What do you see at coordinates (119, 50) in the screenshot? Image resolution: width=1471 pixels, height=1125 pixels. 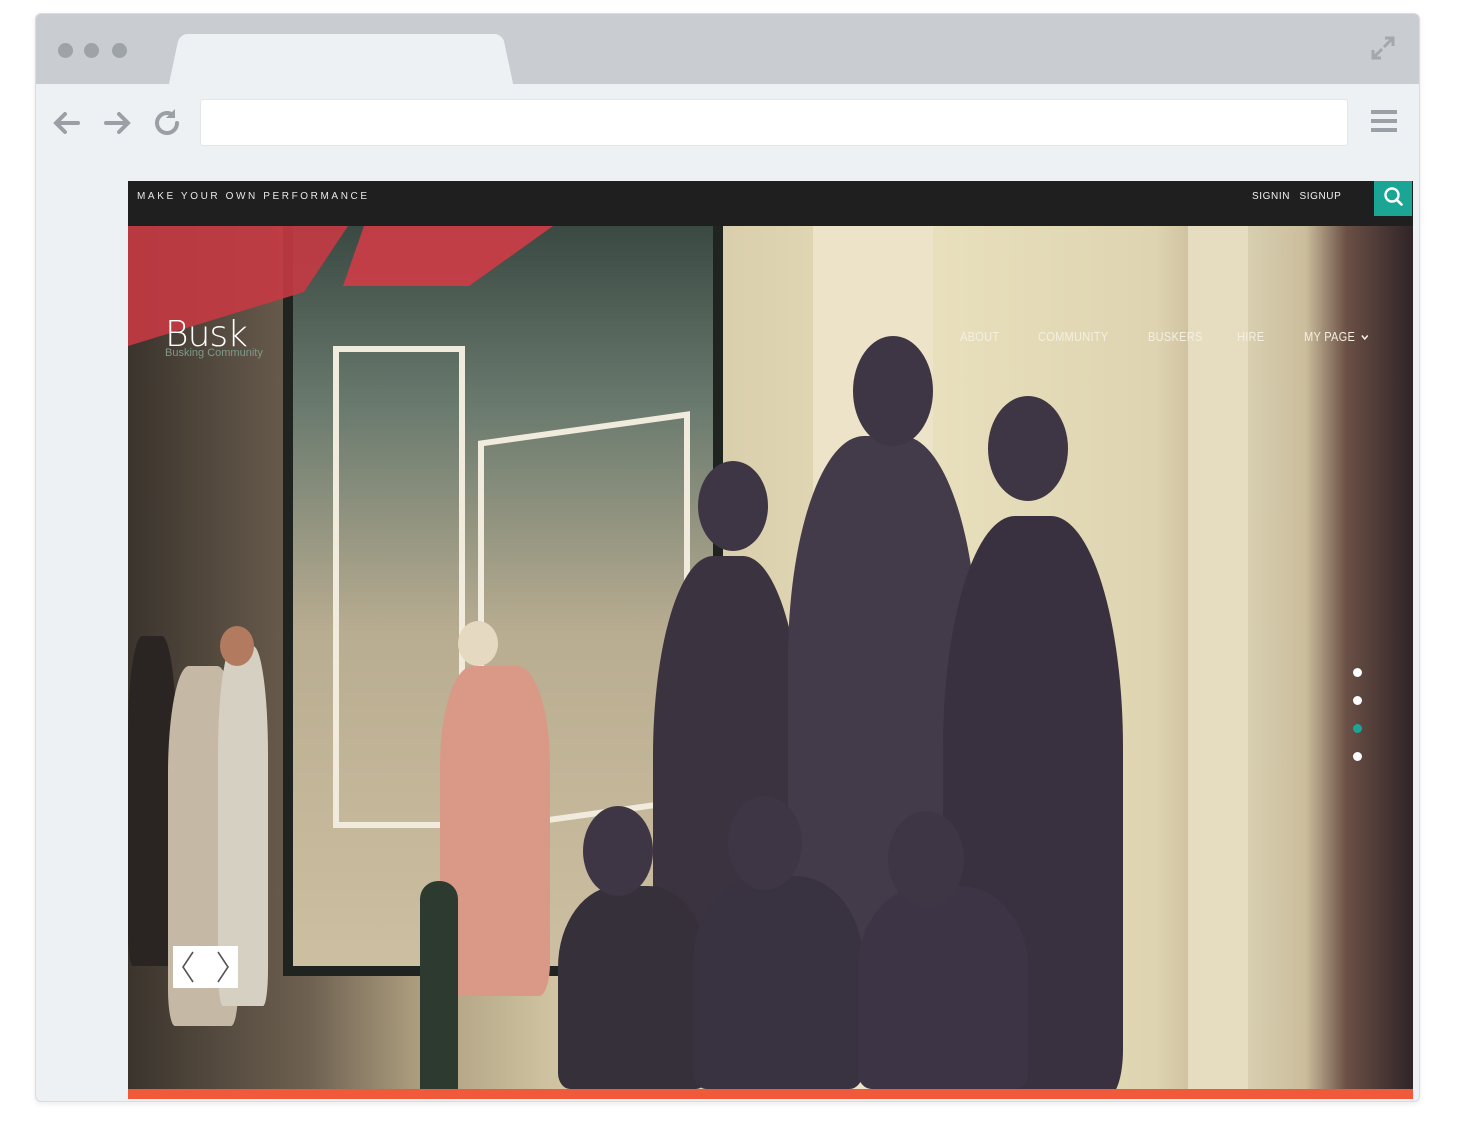 I see `window-maximize-dot` at bounding box center [119, 50].